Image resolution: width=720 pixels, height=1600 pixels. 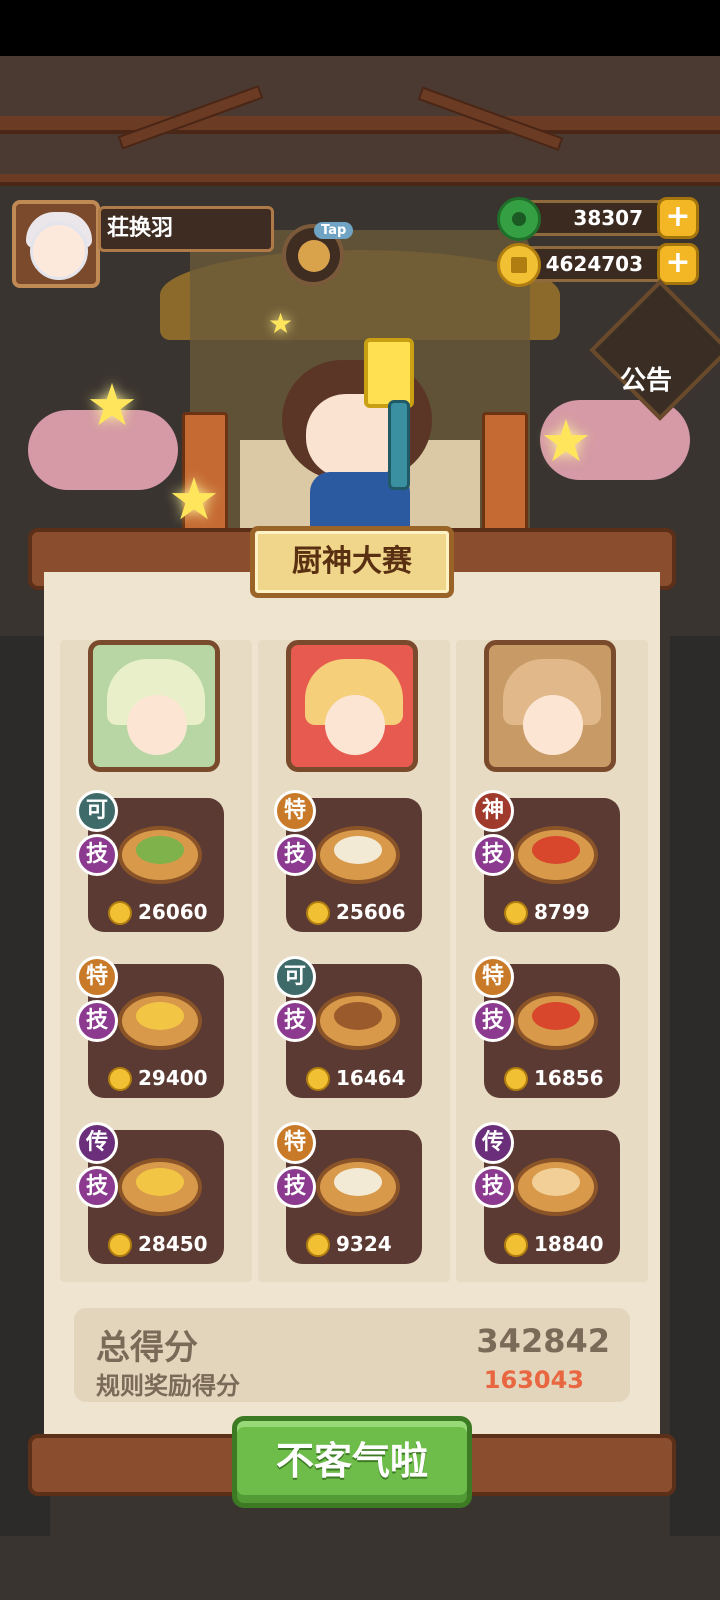 I want to click on jade-counter: 38307 +, so click(x=598, y=219).